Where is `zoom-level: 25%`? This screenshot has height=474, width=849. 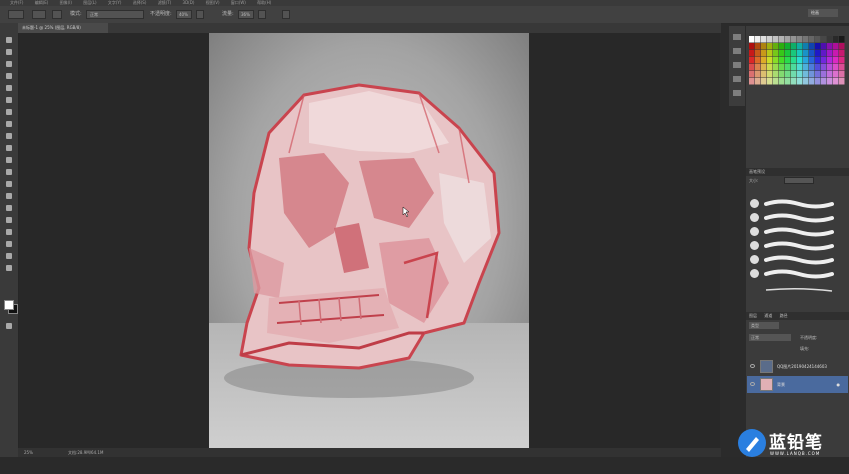 zoom-level: 25% is located at coordinates (28, 452).